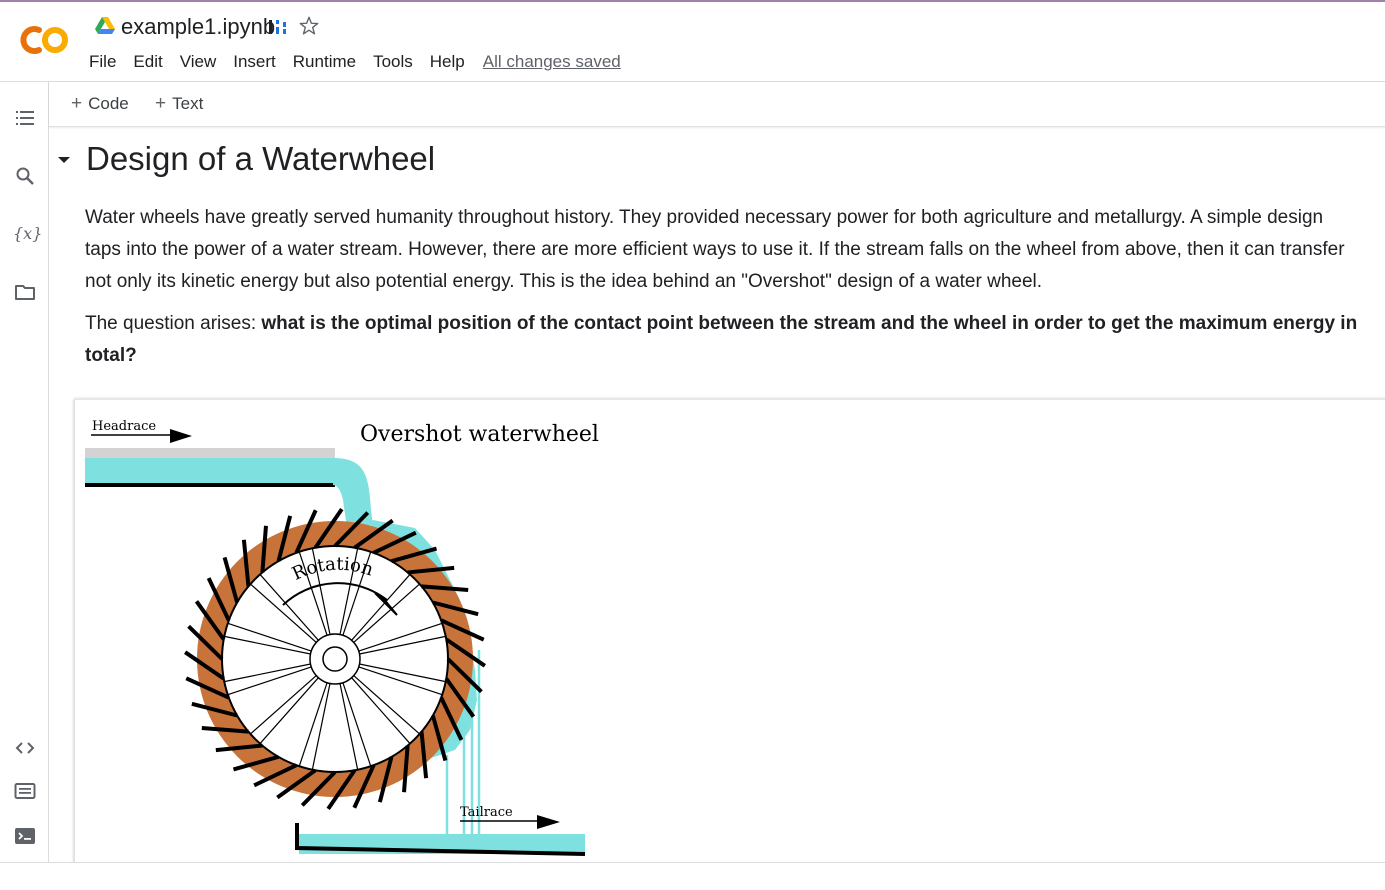 This screenshot has height=890, width=1385. I want to click on notebook-title: example1.ipynb, so click(198, 27).